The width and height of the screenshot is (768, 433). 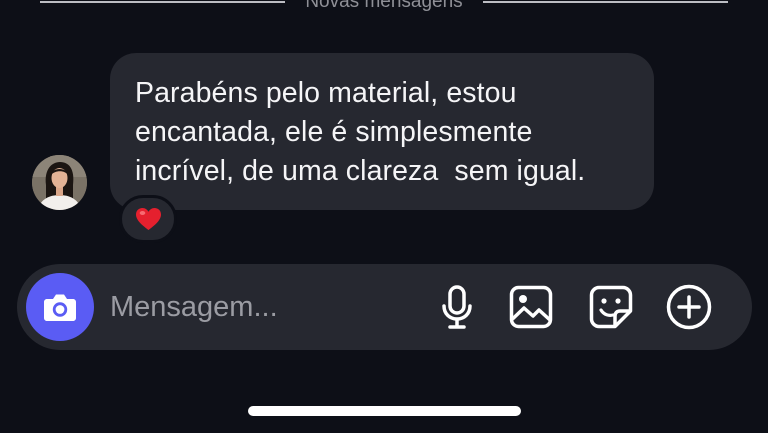 I want to click on more-button, so click(x=689, y=307).